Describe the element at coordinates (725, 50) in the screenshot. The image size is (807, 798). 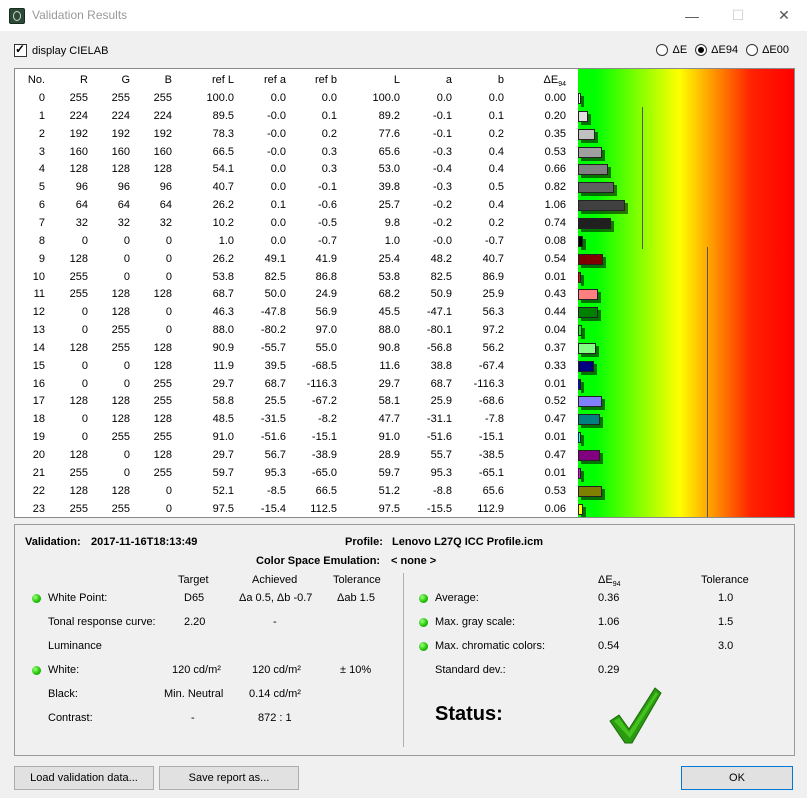
I see `radio-de94-label: ΔE94` at that location.